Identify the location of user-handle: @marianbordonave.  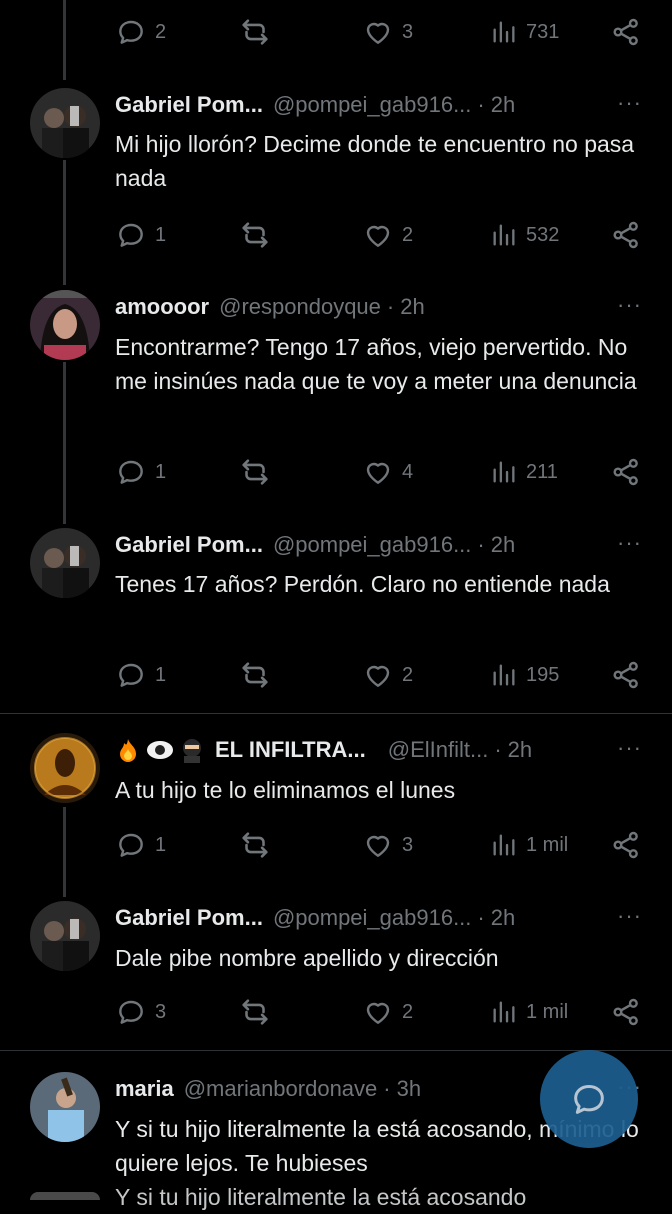
(281, 1089).